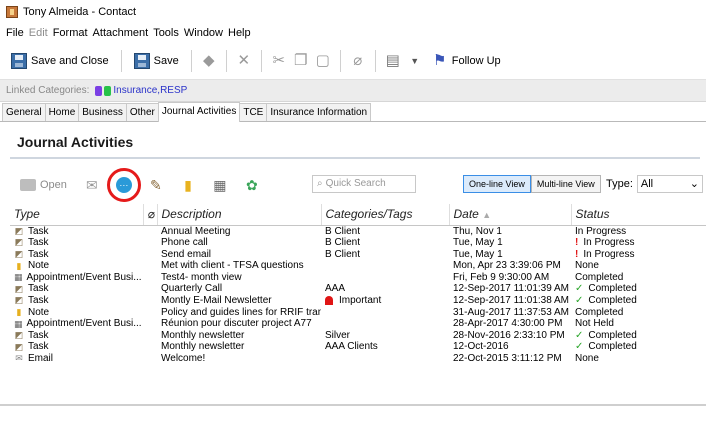  Describe the element at coordinates (15, 33) in the screenshot. I see `menu-file: File` at that location.